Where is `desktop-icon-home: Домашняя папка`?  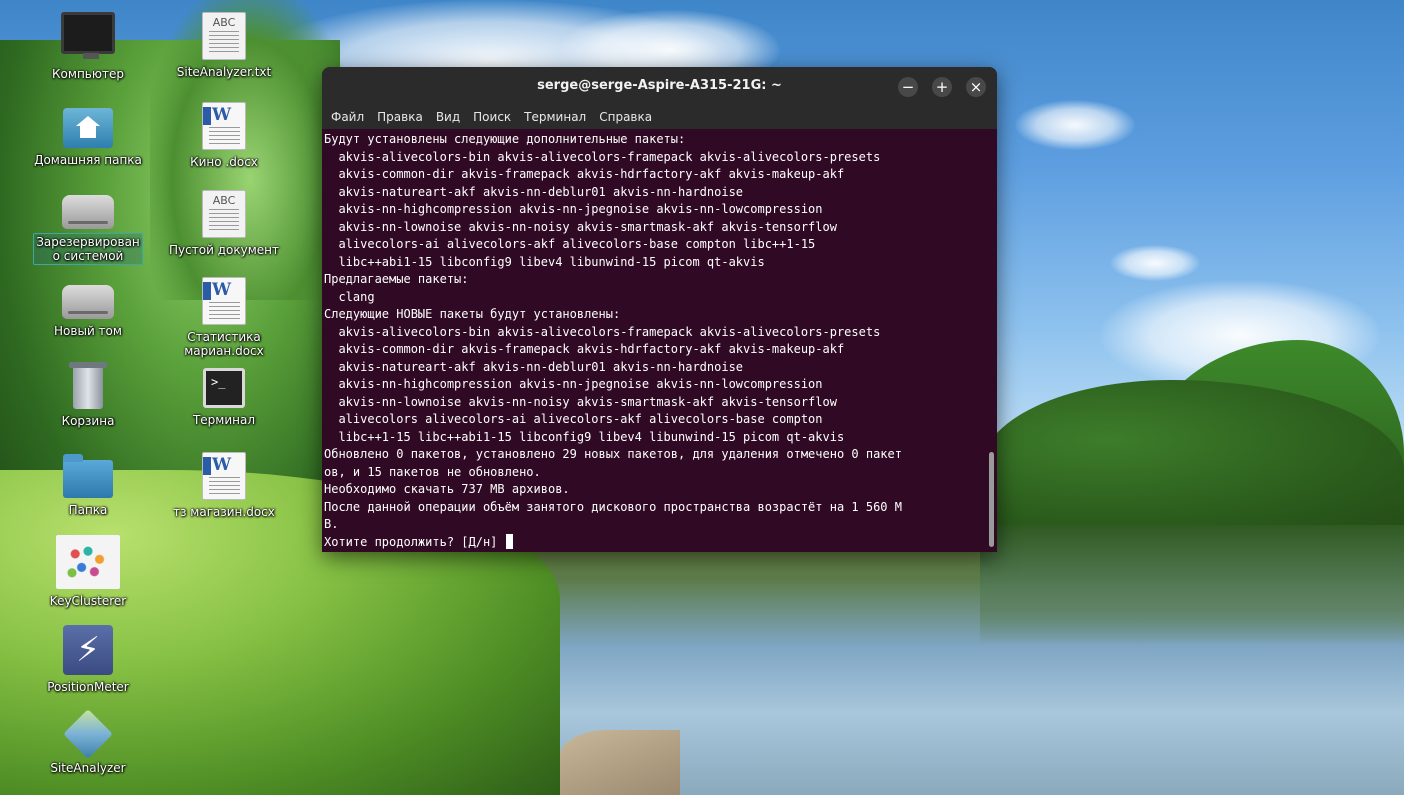
desktop-icon-home: Домашняя папка is located at coordinates (88, 138).